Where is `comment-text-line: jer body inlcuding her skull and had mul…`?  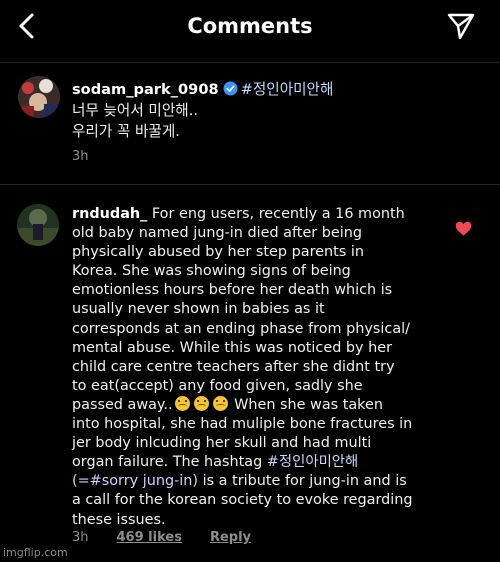
comment-text-line: jer body inlcuding her skull and had mul… is located at coordinates (222, 443).